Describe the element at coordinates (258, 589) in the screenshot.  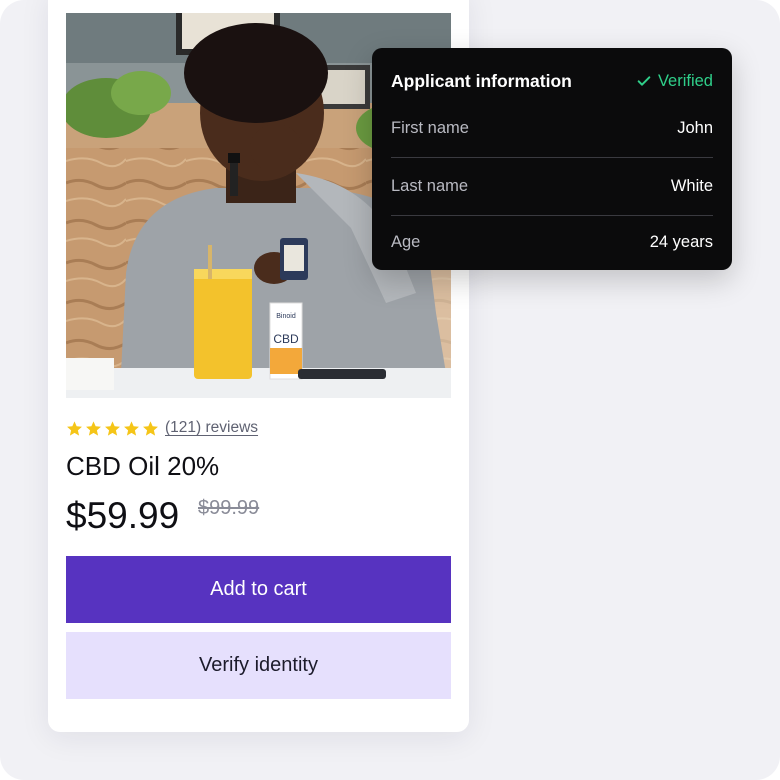
I see `add-to-cart-button: Add to cart` at that location.